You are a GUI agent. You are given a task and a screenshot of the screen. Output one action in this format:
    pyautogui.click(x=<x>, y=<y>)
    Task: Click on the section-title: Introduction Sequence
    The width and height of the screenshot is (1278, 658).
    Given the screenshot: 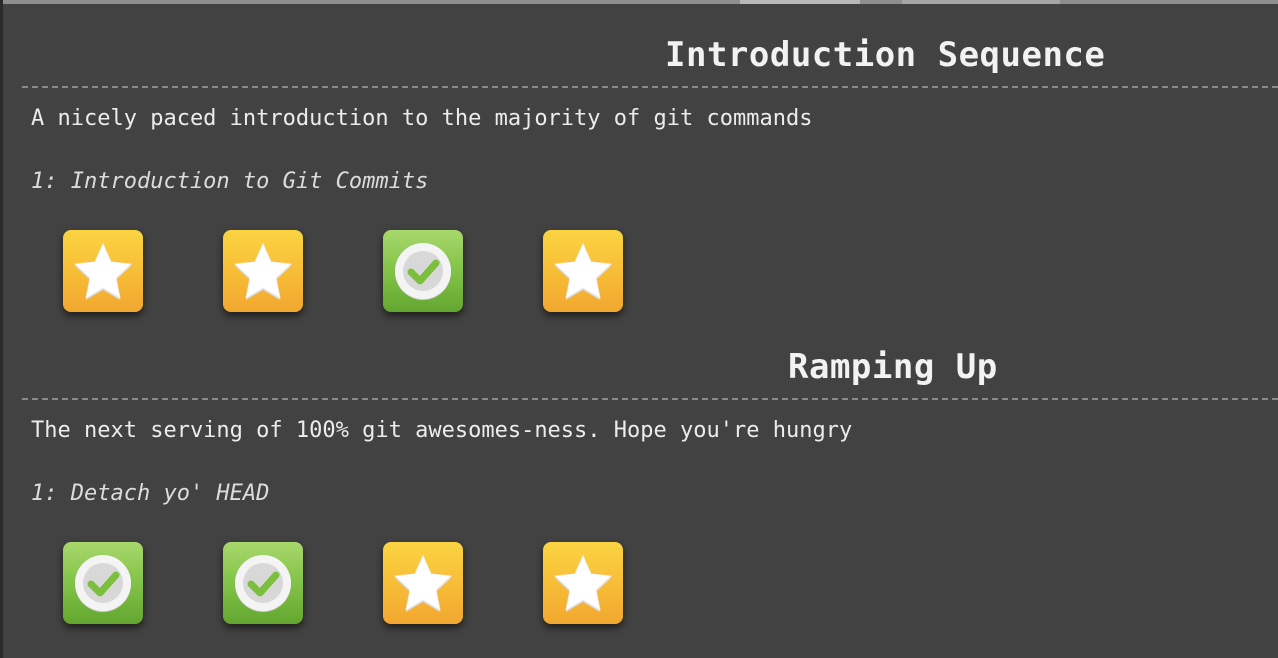 What is the action you would take?
    pyautogui.click(x=885, y=55)
    